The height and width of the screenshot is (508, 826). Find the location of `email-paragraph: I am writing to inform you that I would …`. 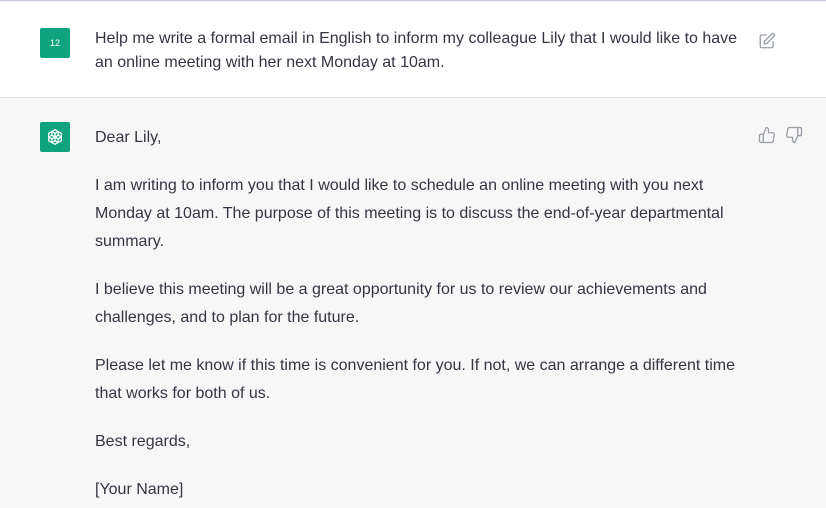

email-paragraph: I am writing to inform you that I would … is located at coordinates (409, 213).